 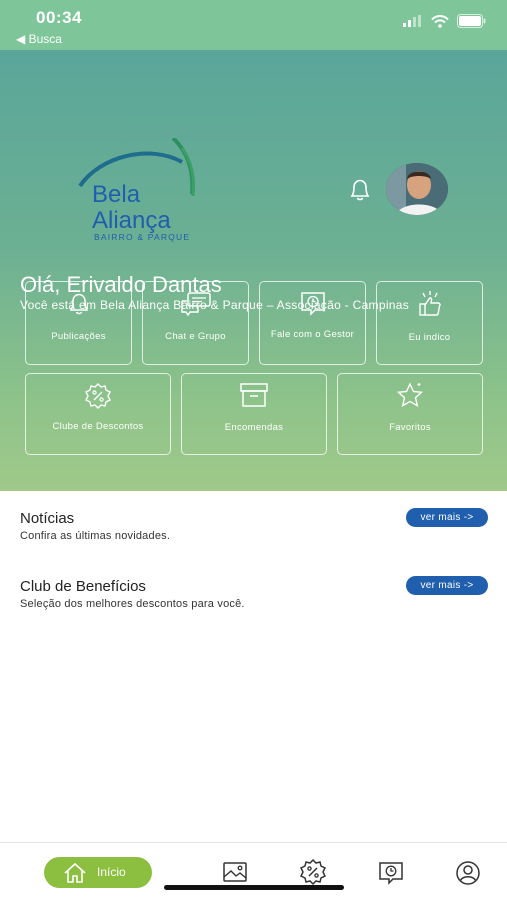 I want to click on tile-label: Favoritos, so click(x=410, y=427).